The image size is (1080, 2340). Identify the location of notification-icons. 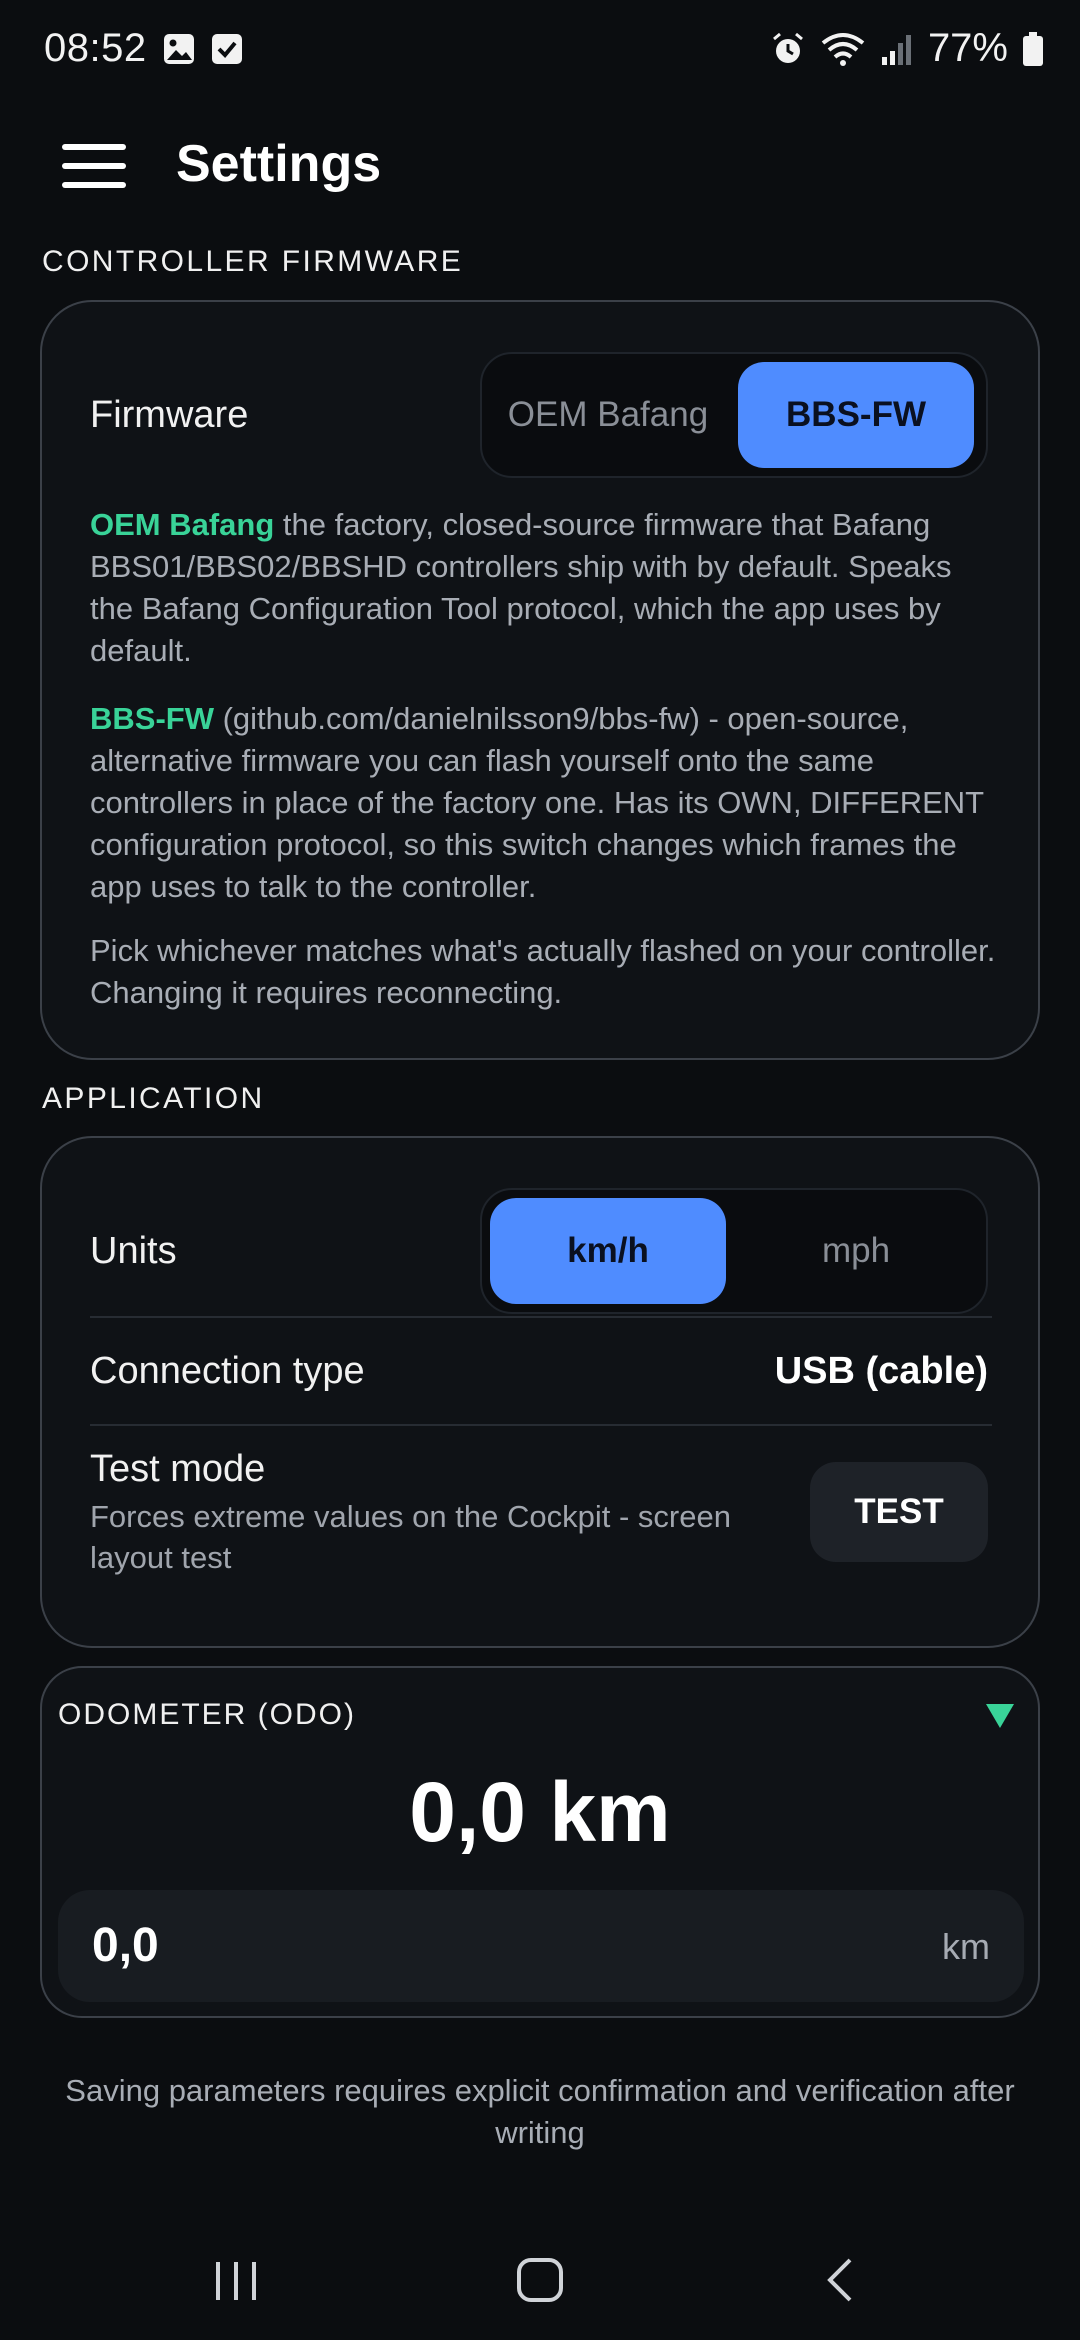
(203, 49).